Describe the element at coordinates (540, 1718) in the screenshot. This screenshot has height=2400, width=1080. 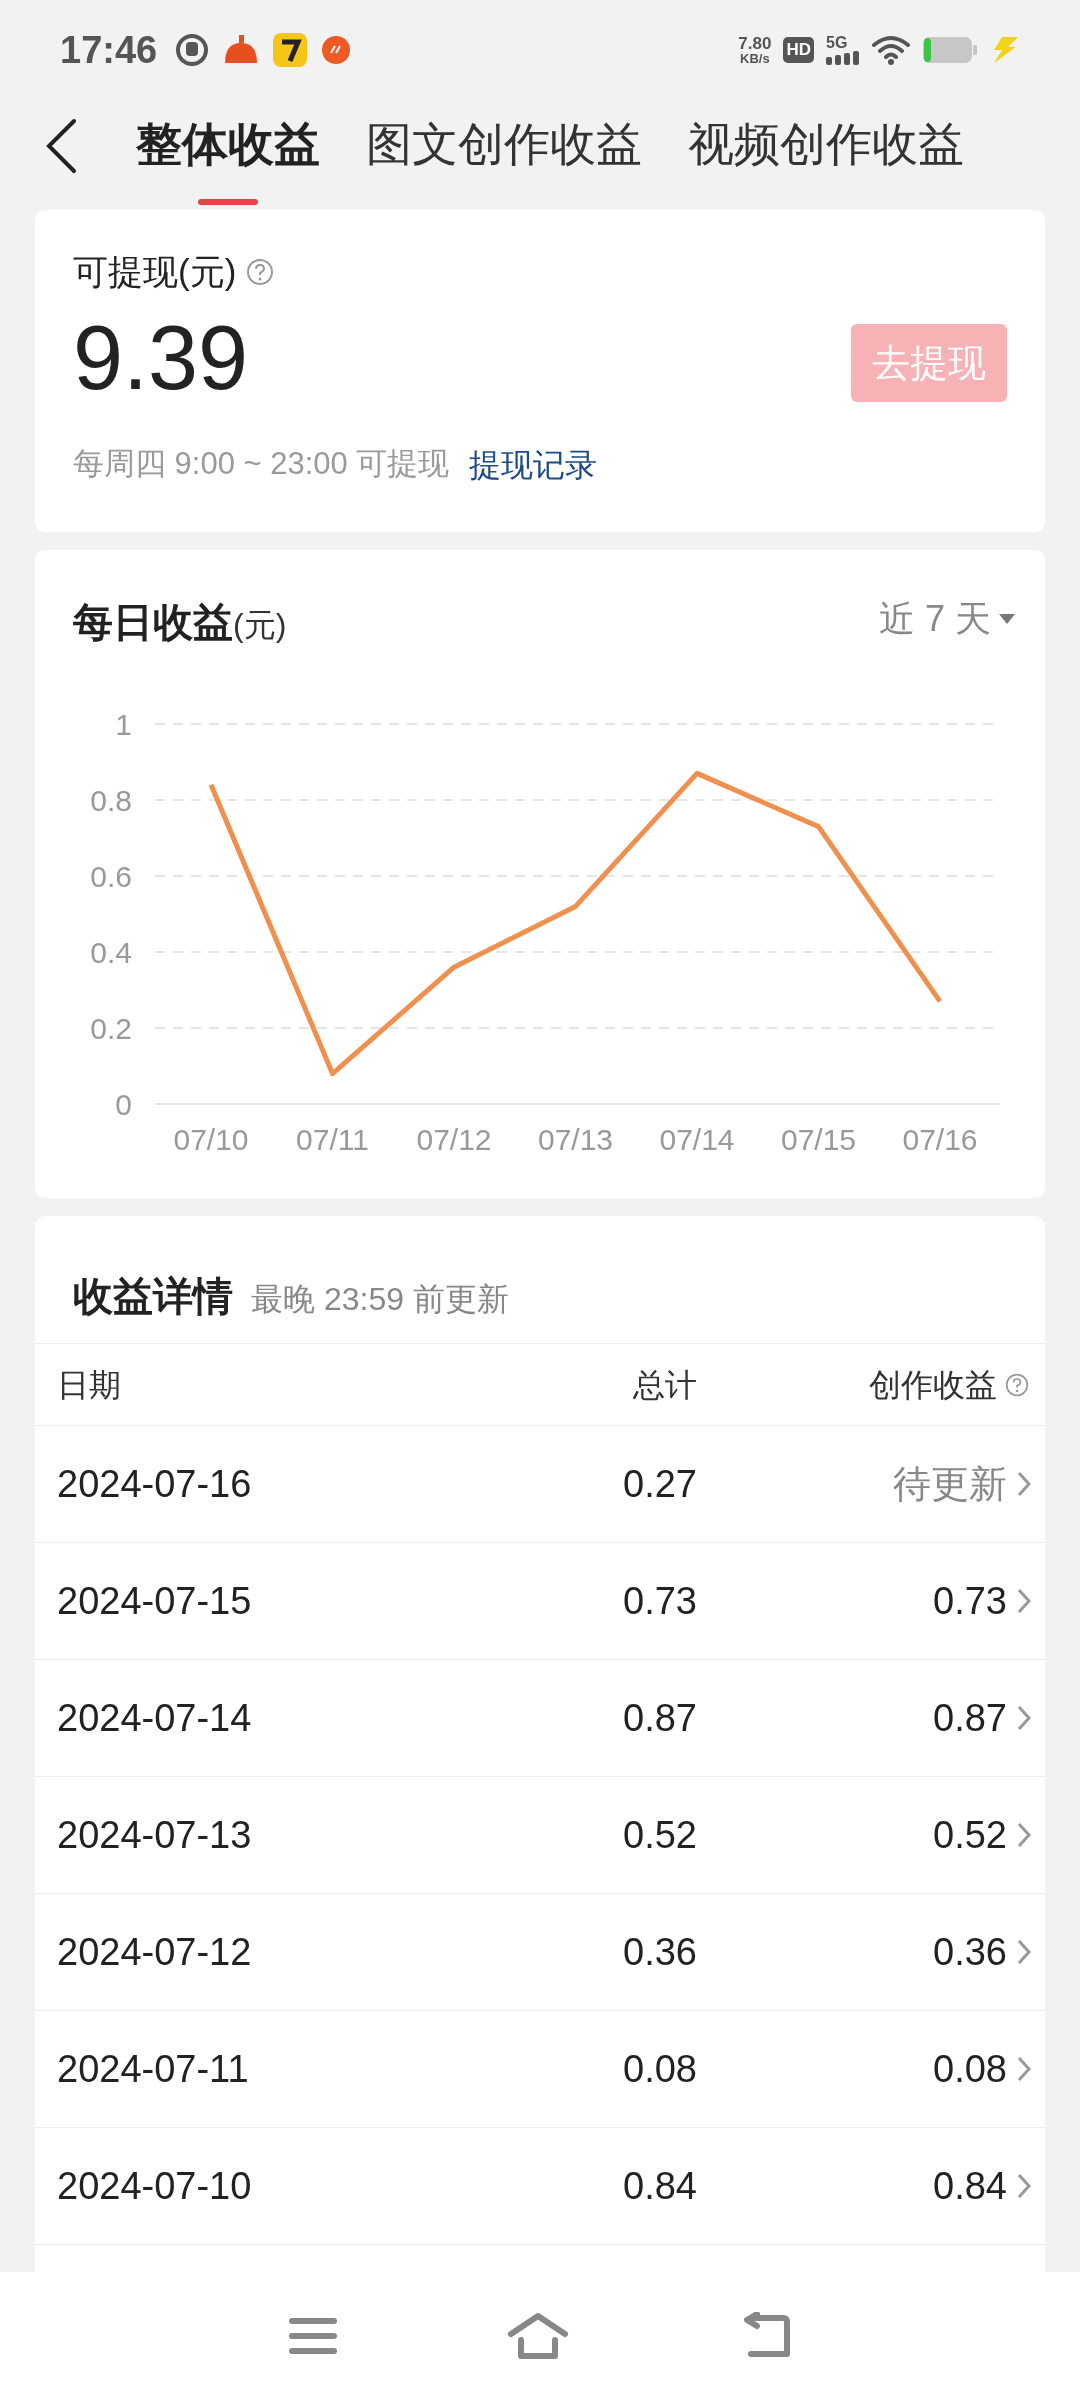
I see `income-row: 2024-07-14 0.87 0.87` at that location.